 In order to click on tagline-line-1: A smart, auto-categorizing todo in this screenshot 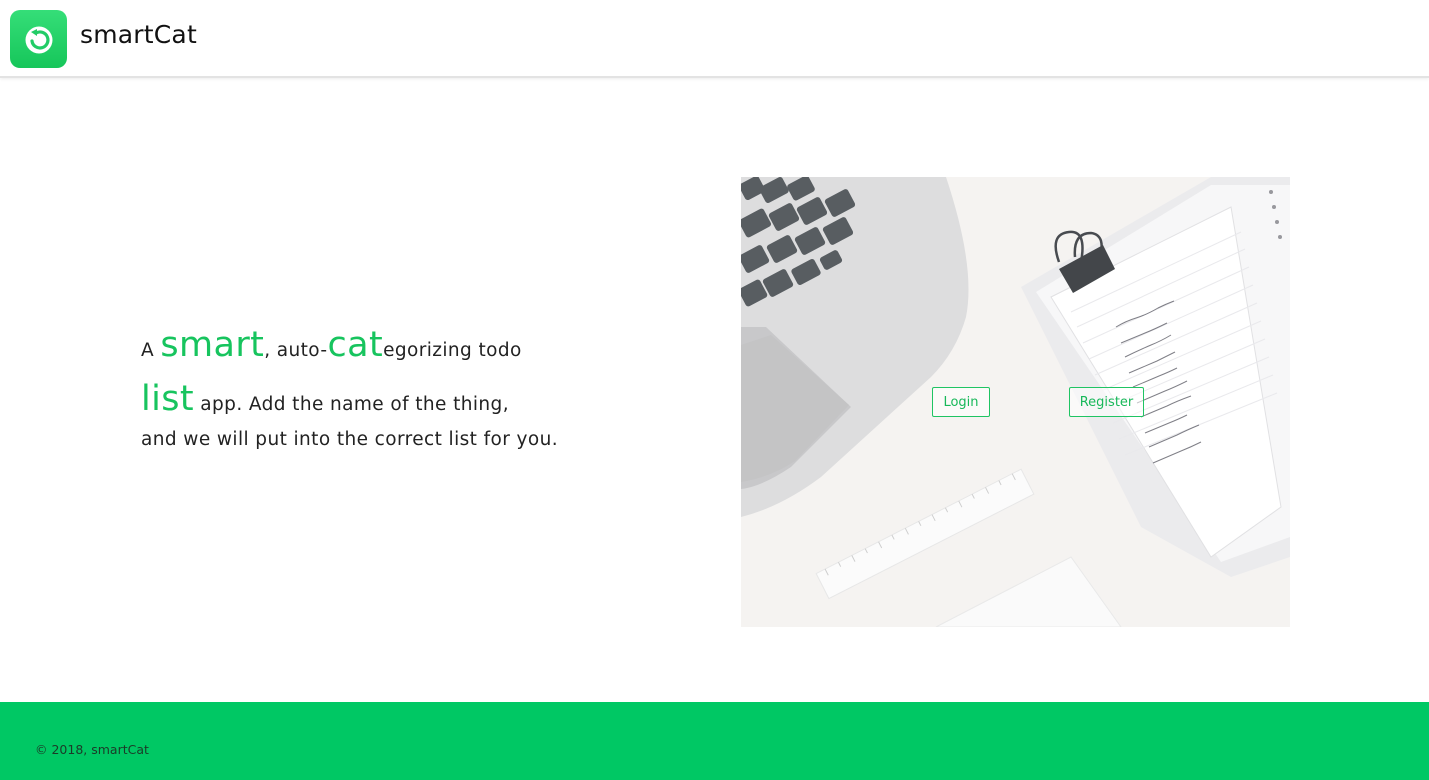, I will do `click(356, 345)`.